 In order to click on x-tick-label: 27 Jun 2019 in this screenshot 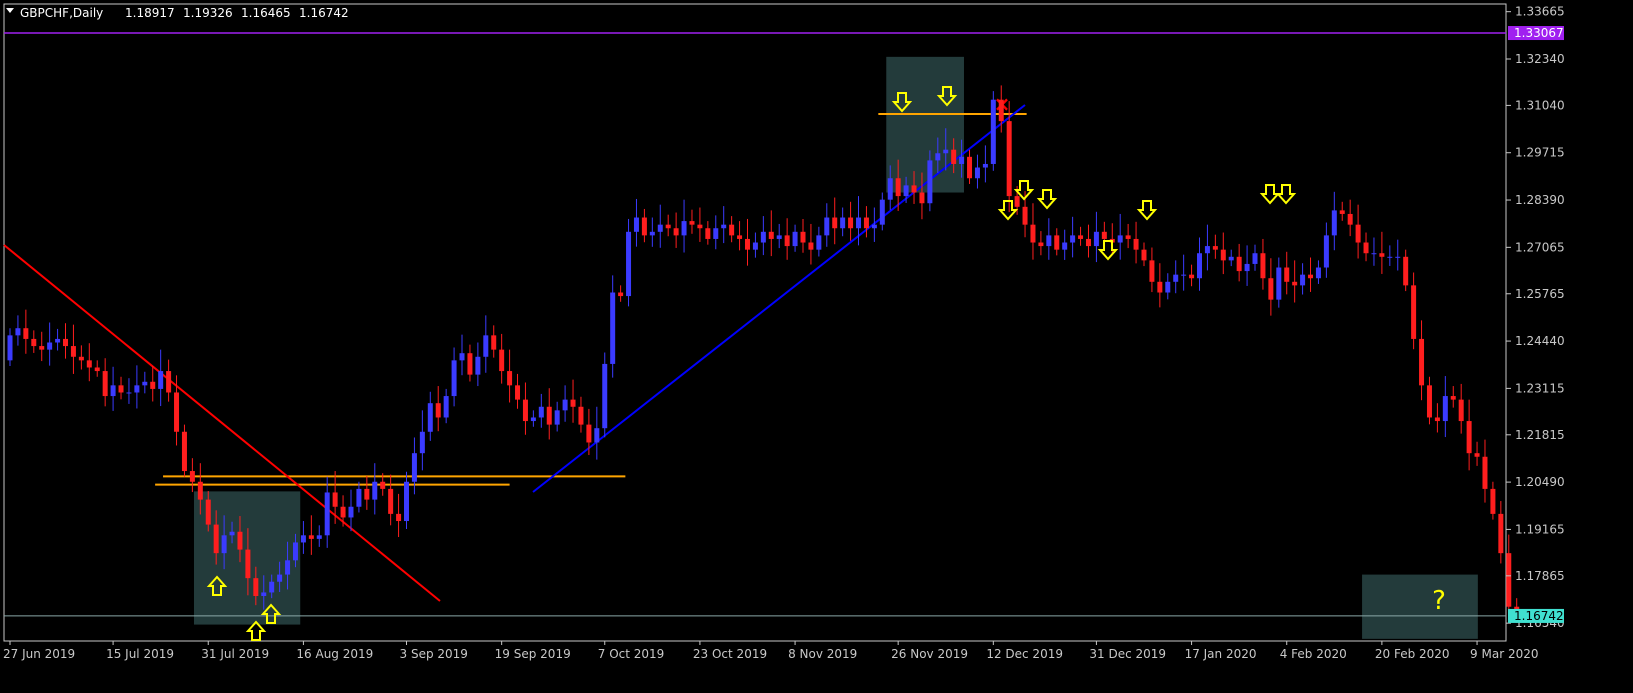, I will do `click(39, 654)`.